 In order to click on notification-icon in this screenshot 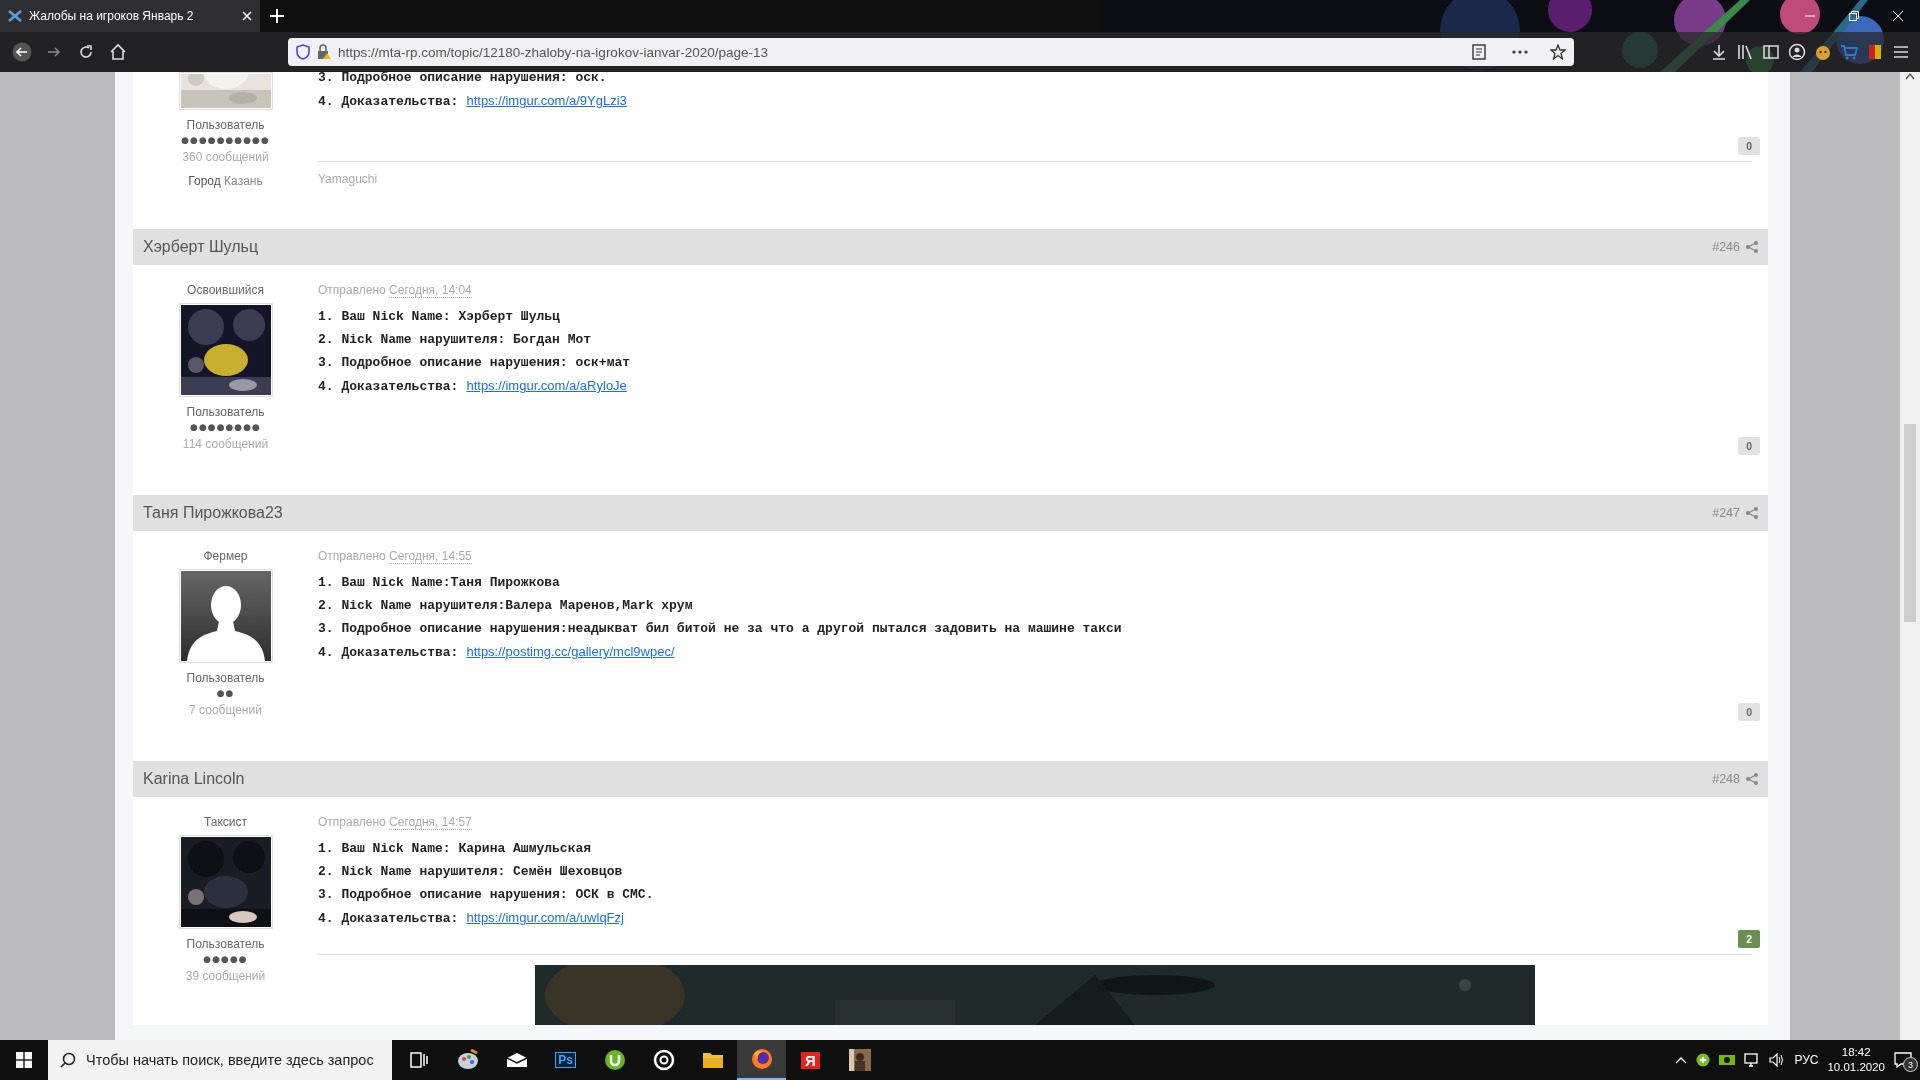, I will do `click(1903, 1060)`.